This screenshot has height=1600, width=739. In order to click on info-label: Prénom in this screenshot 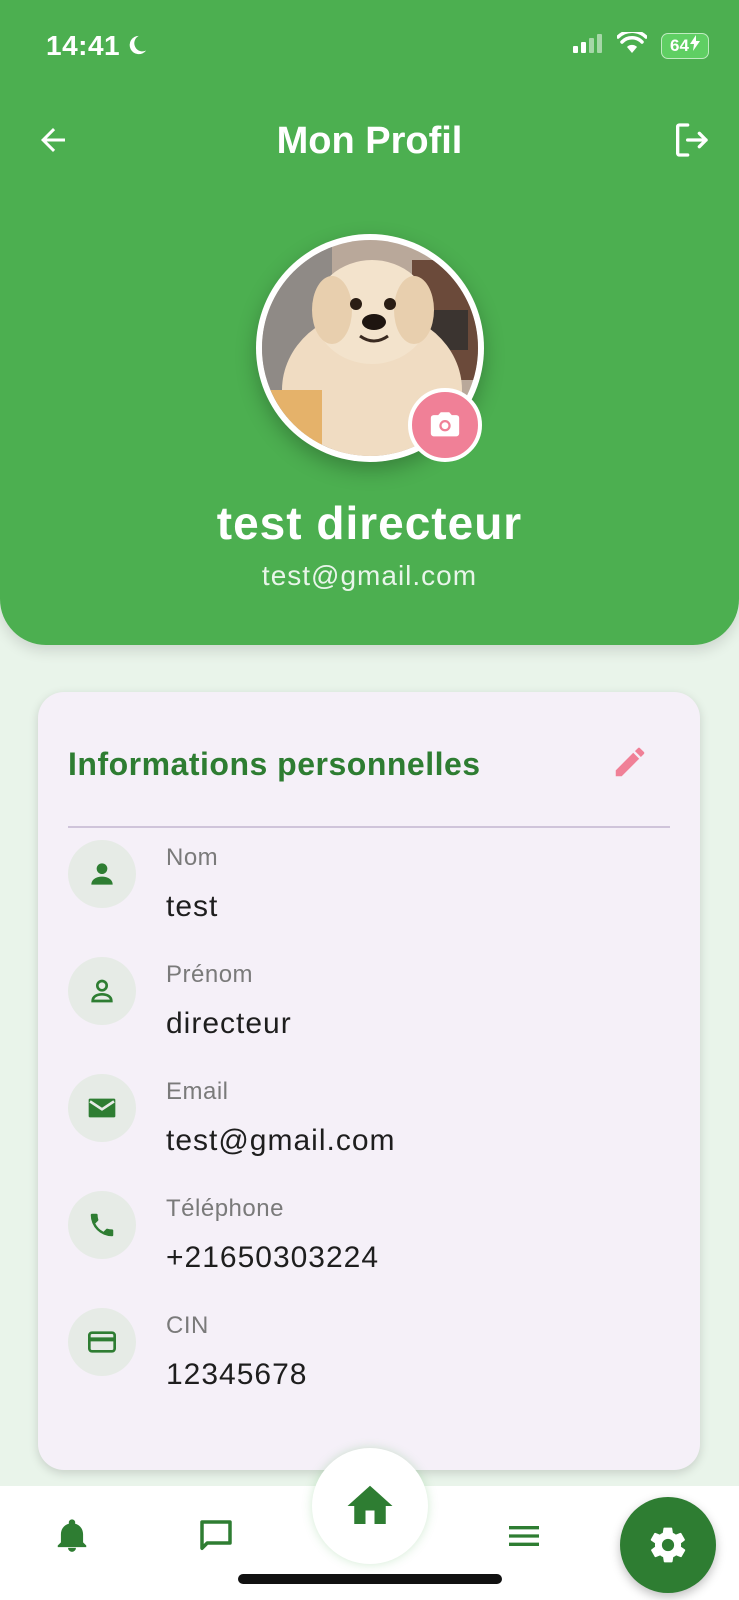, I will do `click(210, 974)`.